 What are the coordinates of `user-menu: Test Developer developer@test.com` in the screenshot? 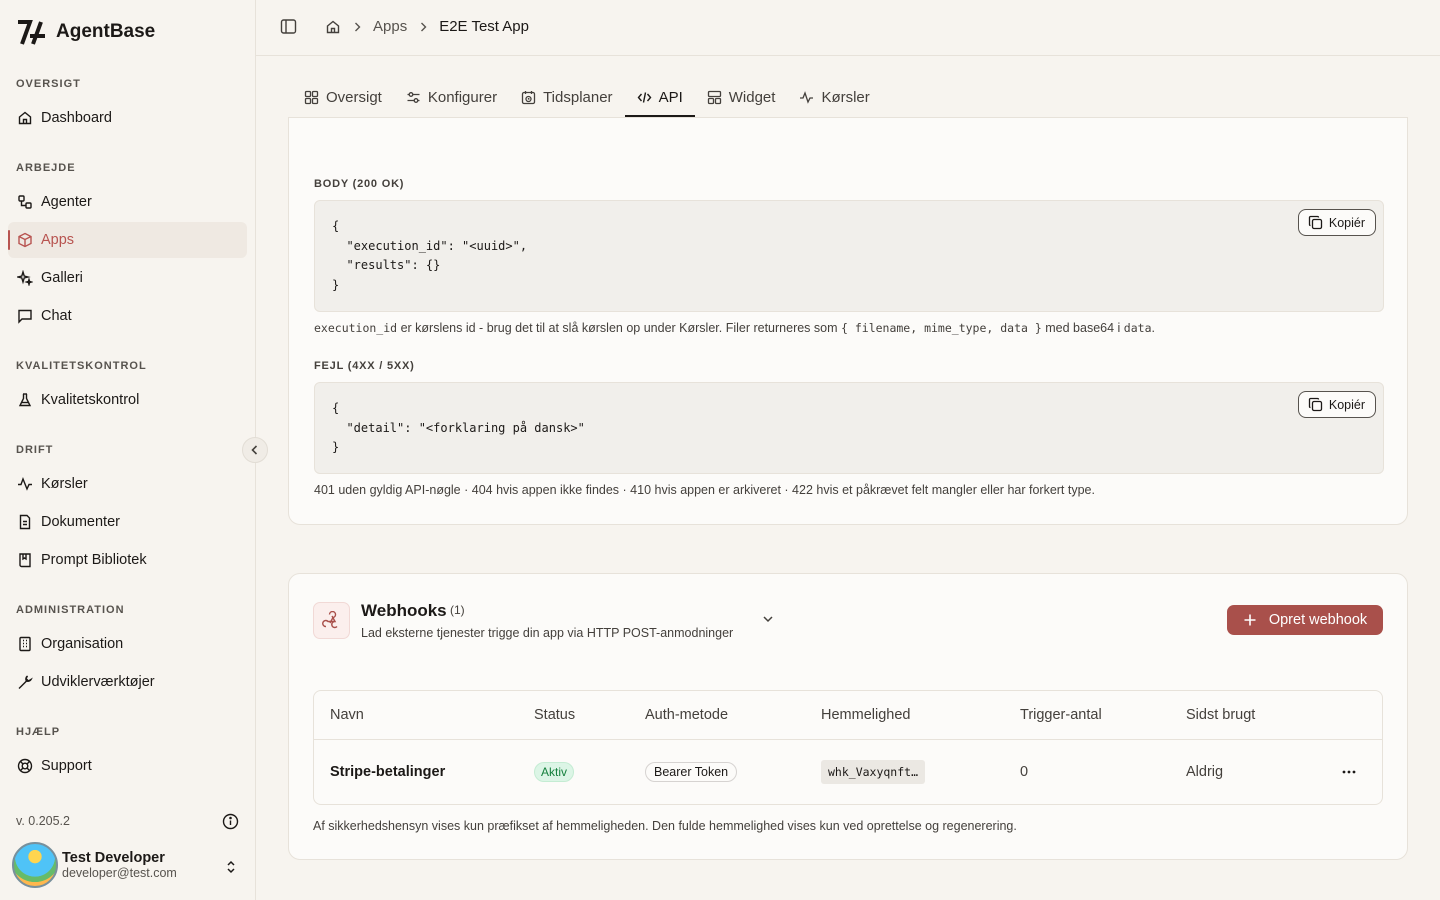 It's located at (94, 865).